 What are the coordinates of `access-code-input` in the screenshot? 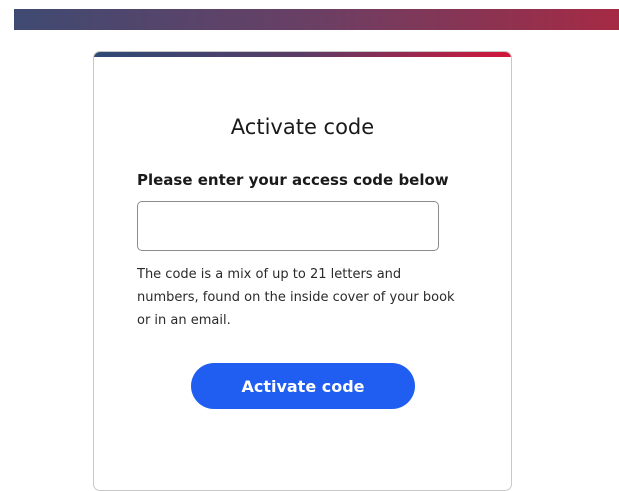 It's located at (288, 226).